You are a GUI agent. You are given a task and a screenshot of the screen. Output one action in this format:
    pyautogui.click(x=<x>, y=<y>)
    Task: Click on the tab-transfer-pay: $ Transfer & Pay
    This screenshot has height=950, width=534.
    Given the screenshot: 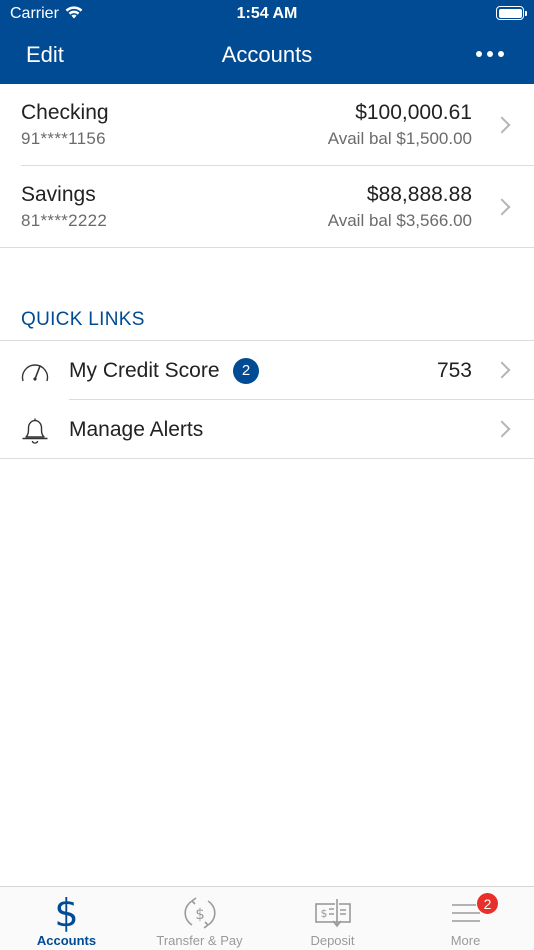 What is the action you would take?
    pyautogui.click(x=199, y=918)
    